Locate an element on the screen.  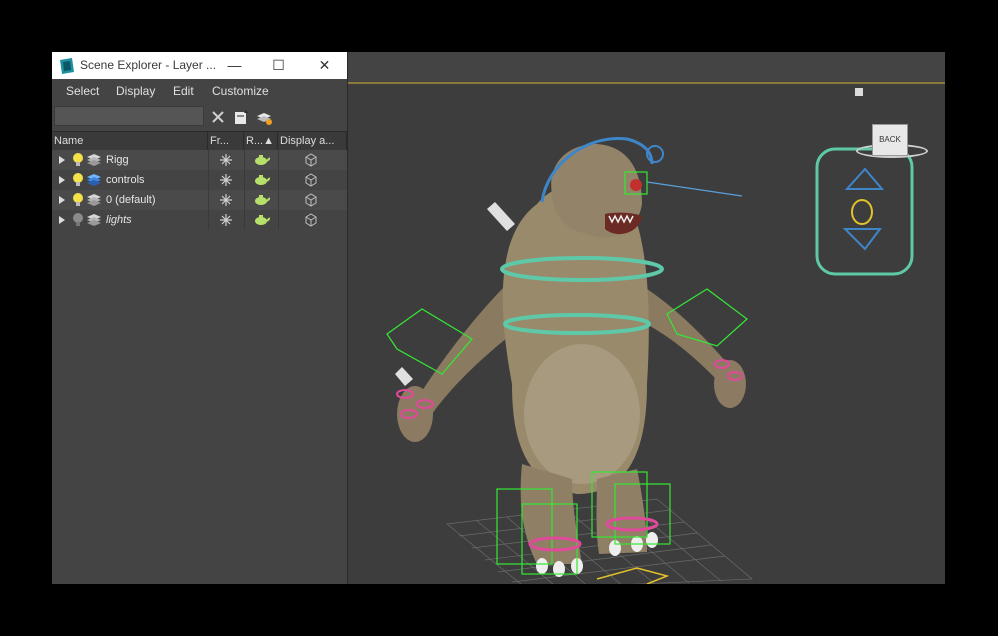
rig-gui-upper-shape is located at coordinates (864, 178).